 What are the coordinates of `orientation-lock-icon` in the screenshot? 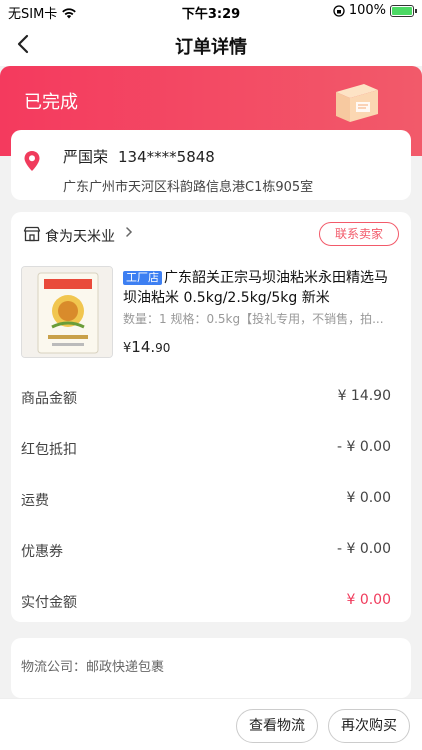 It's located at (339, 10).